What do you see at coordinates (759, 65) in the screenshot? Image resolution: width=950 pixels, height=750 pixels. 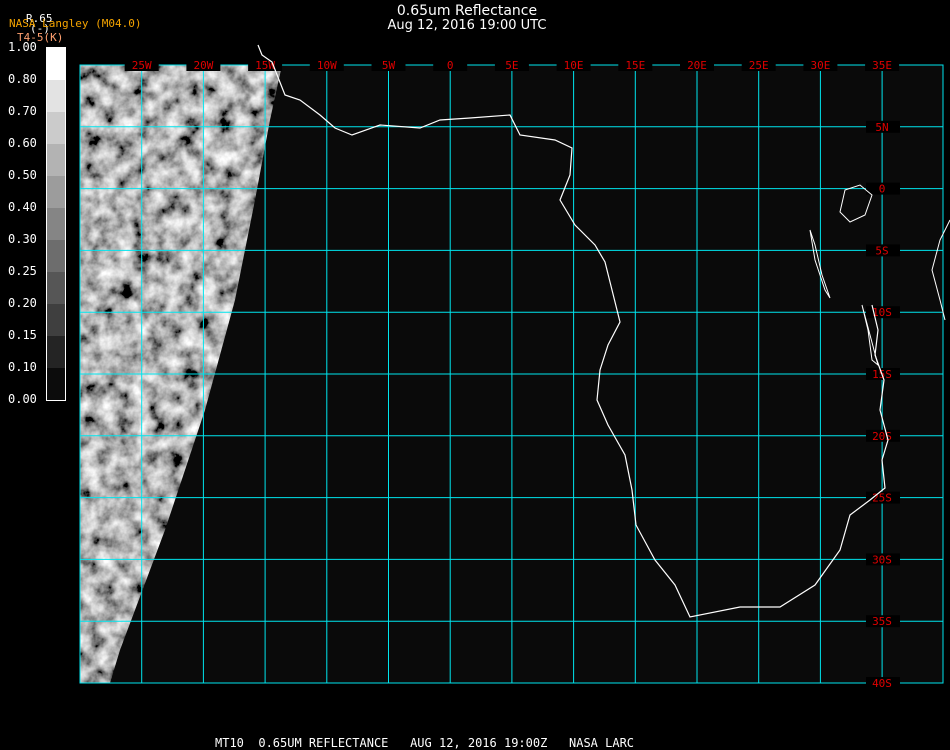 I see `longitude-label: 25E` at bounding box center [759, 65].